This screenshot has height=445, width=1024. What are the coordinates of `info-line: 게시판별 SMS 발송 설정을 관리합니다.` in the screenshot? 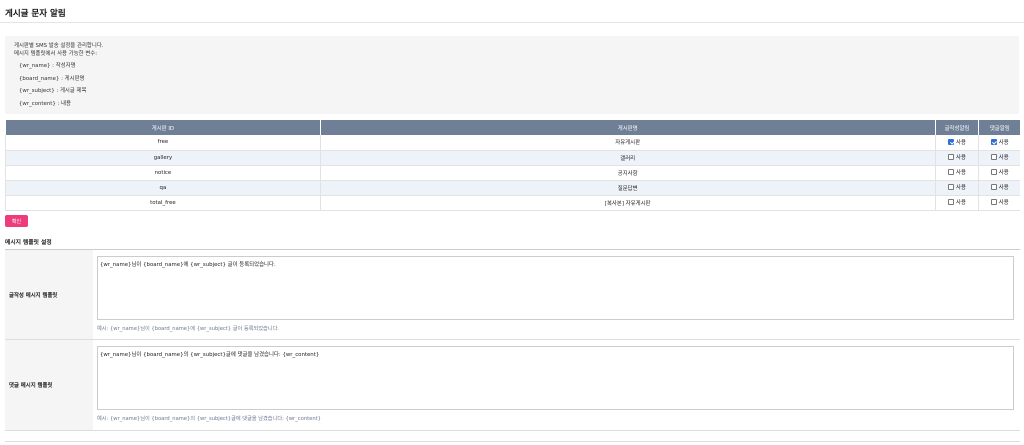 It's located at (59, 46).